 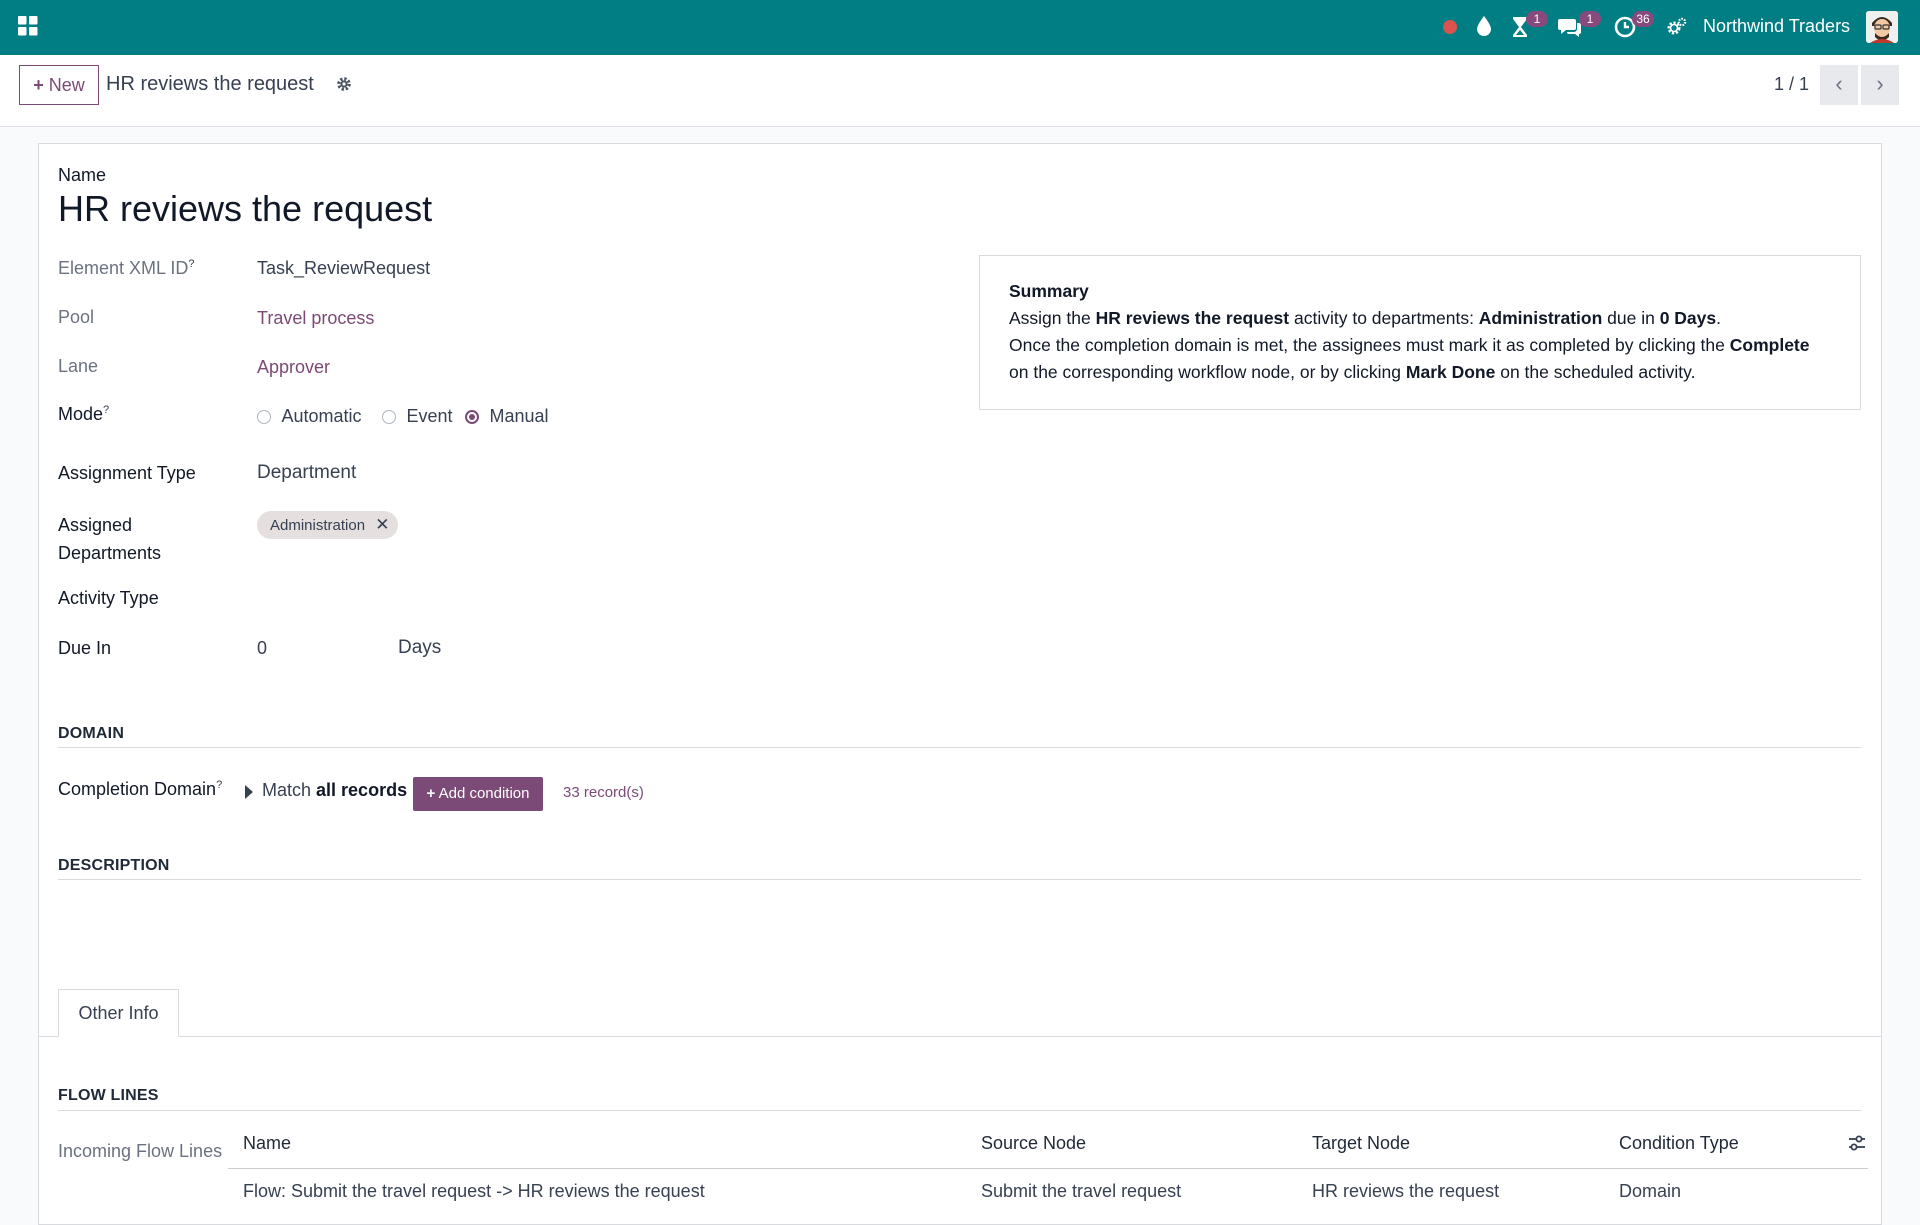 I want to click on summary-department: Administration, so click(x=1540, y=318).